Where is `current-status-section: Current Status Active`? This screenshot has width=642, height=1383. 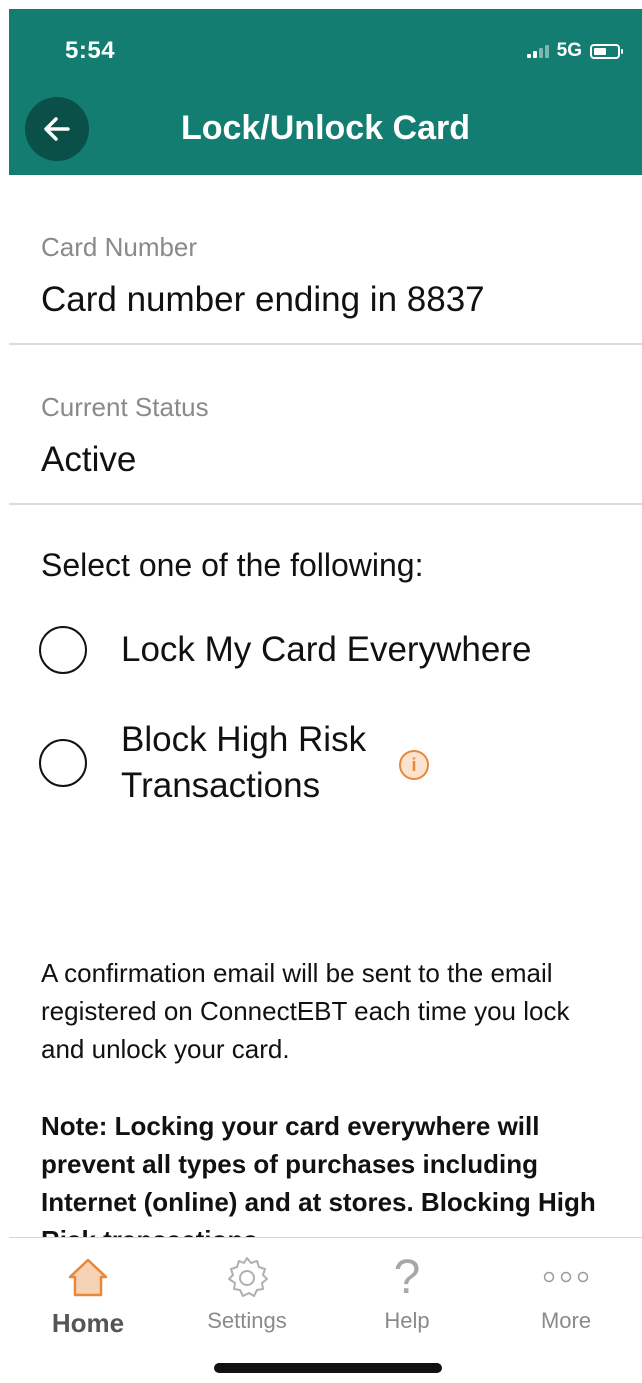 current-status-section: Current Status Active is located at coordinates (325, 424).